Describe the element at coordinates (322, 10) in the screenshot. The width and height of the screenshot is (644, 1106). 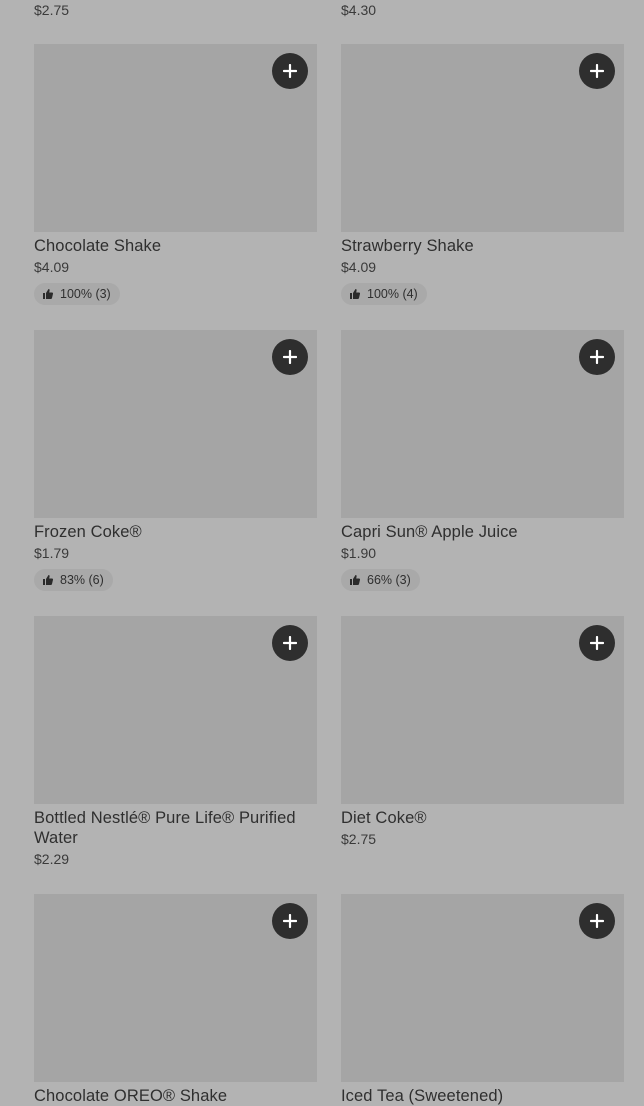
I see `previous-row-prices: $2.75 $4.30` at that location.